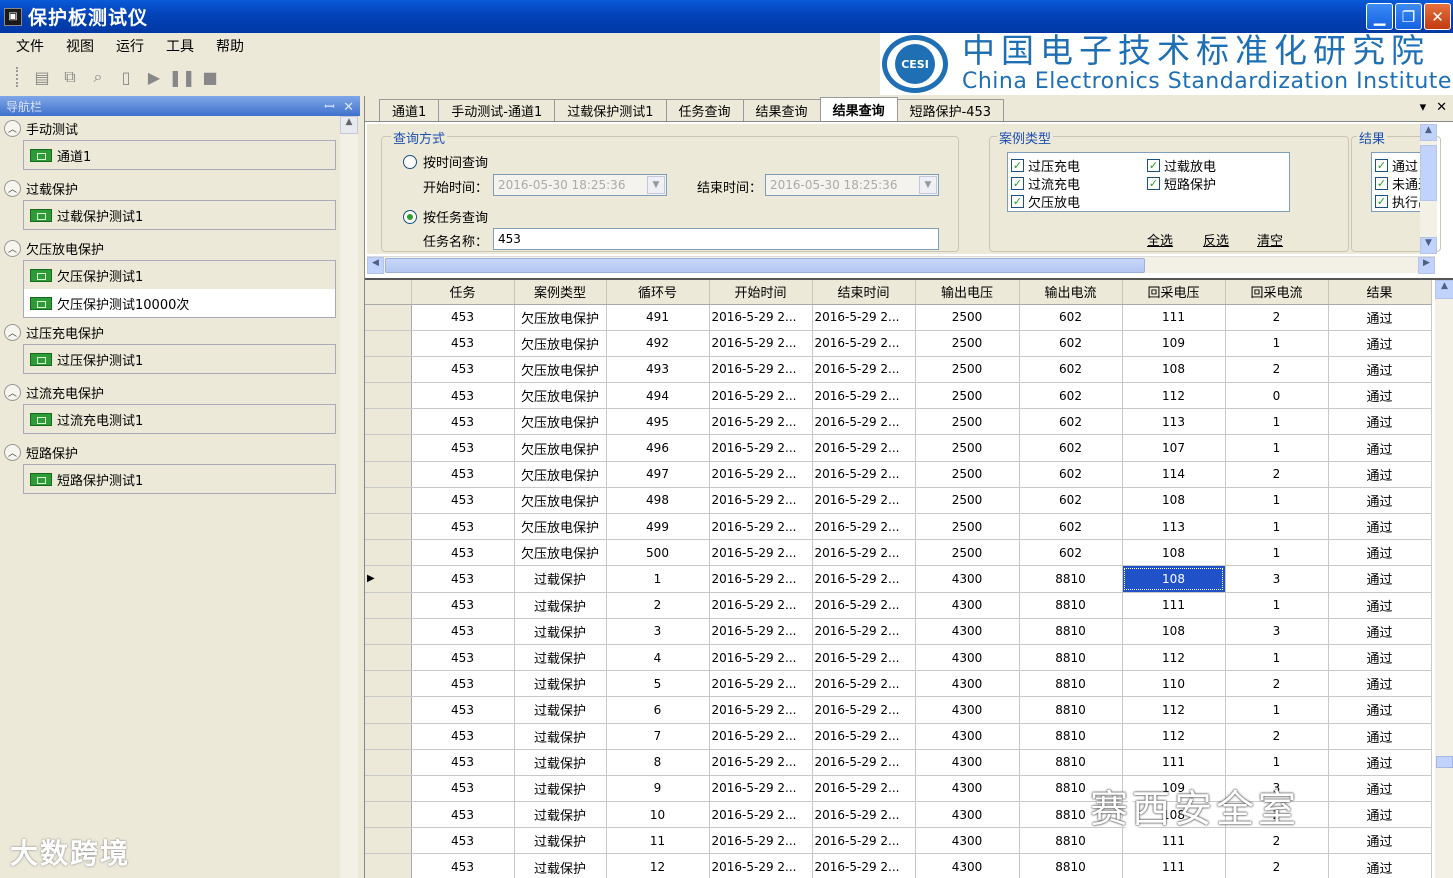  I want to click on menu-tools: 工具, so click(180, 46).